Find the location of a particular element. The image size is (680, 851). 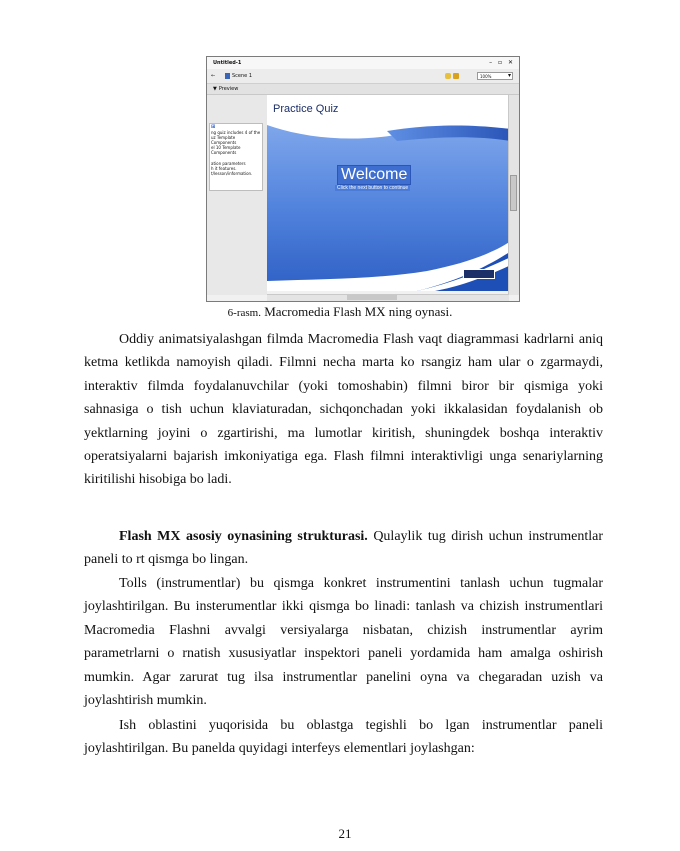

figure-caption: 6-rasm. Macromedia Flash MX ning oynasi. is located at coordinates (340, 312).